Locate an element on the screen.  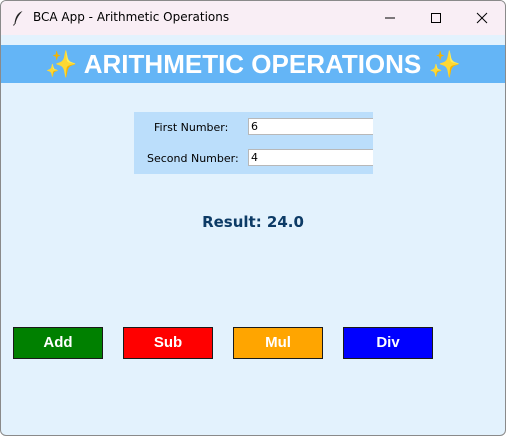
page-title: ✨ ARITHMETIC OPERATIONS ✨ is located at coordinates (253, 64).